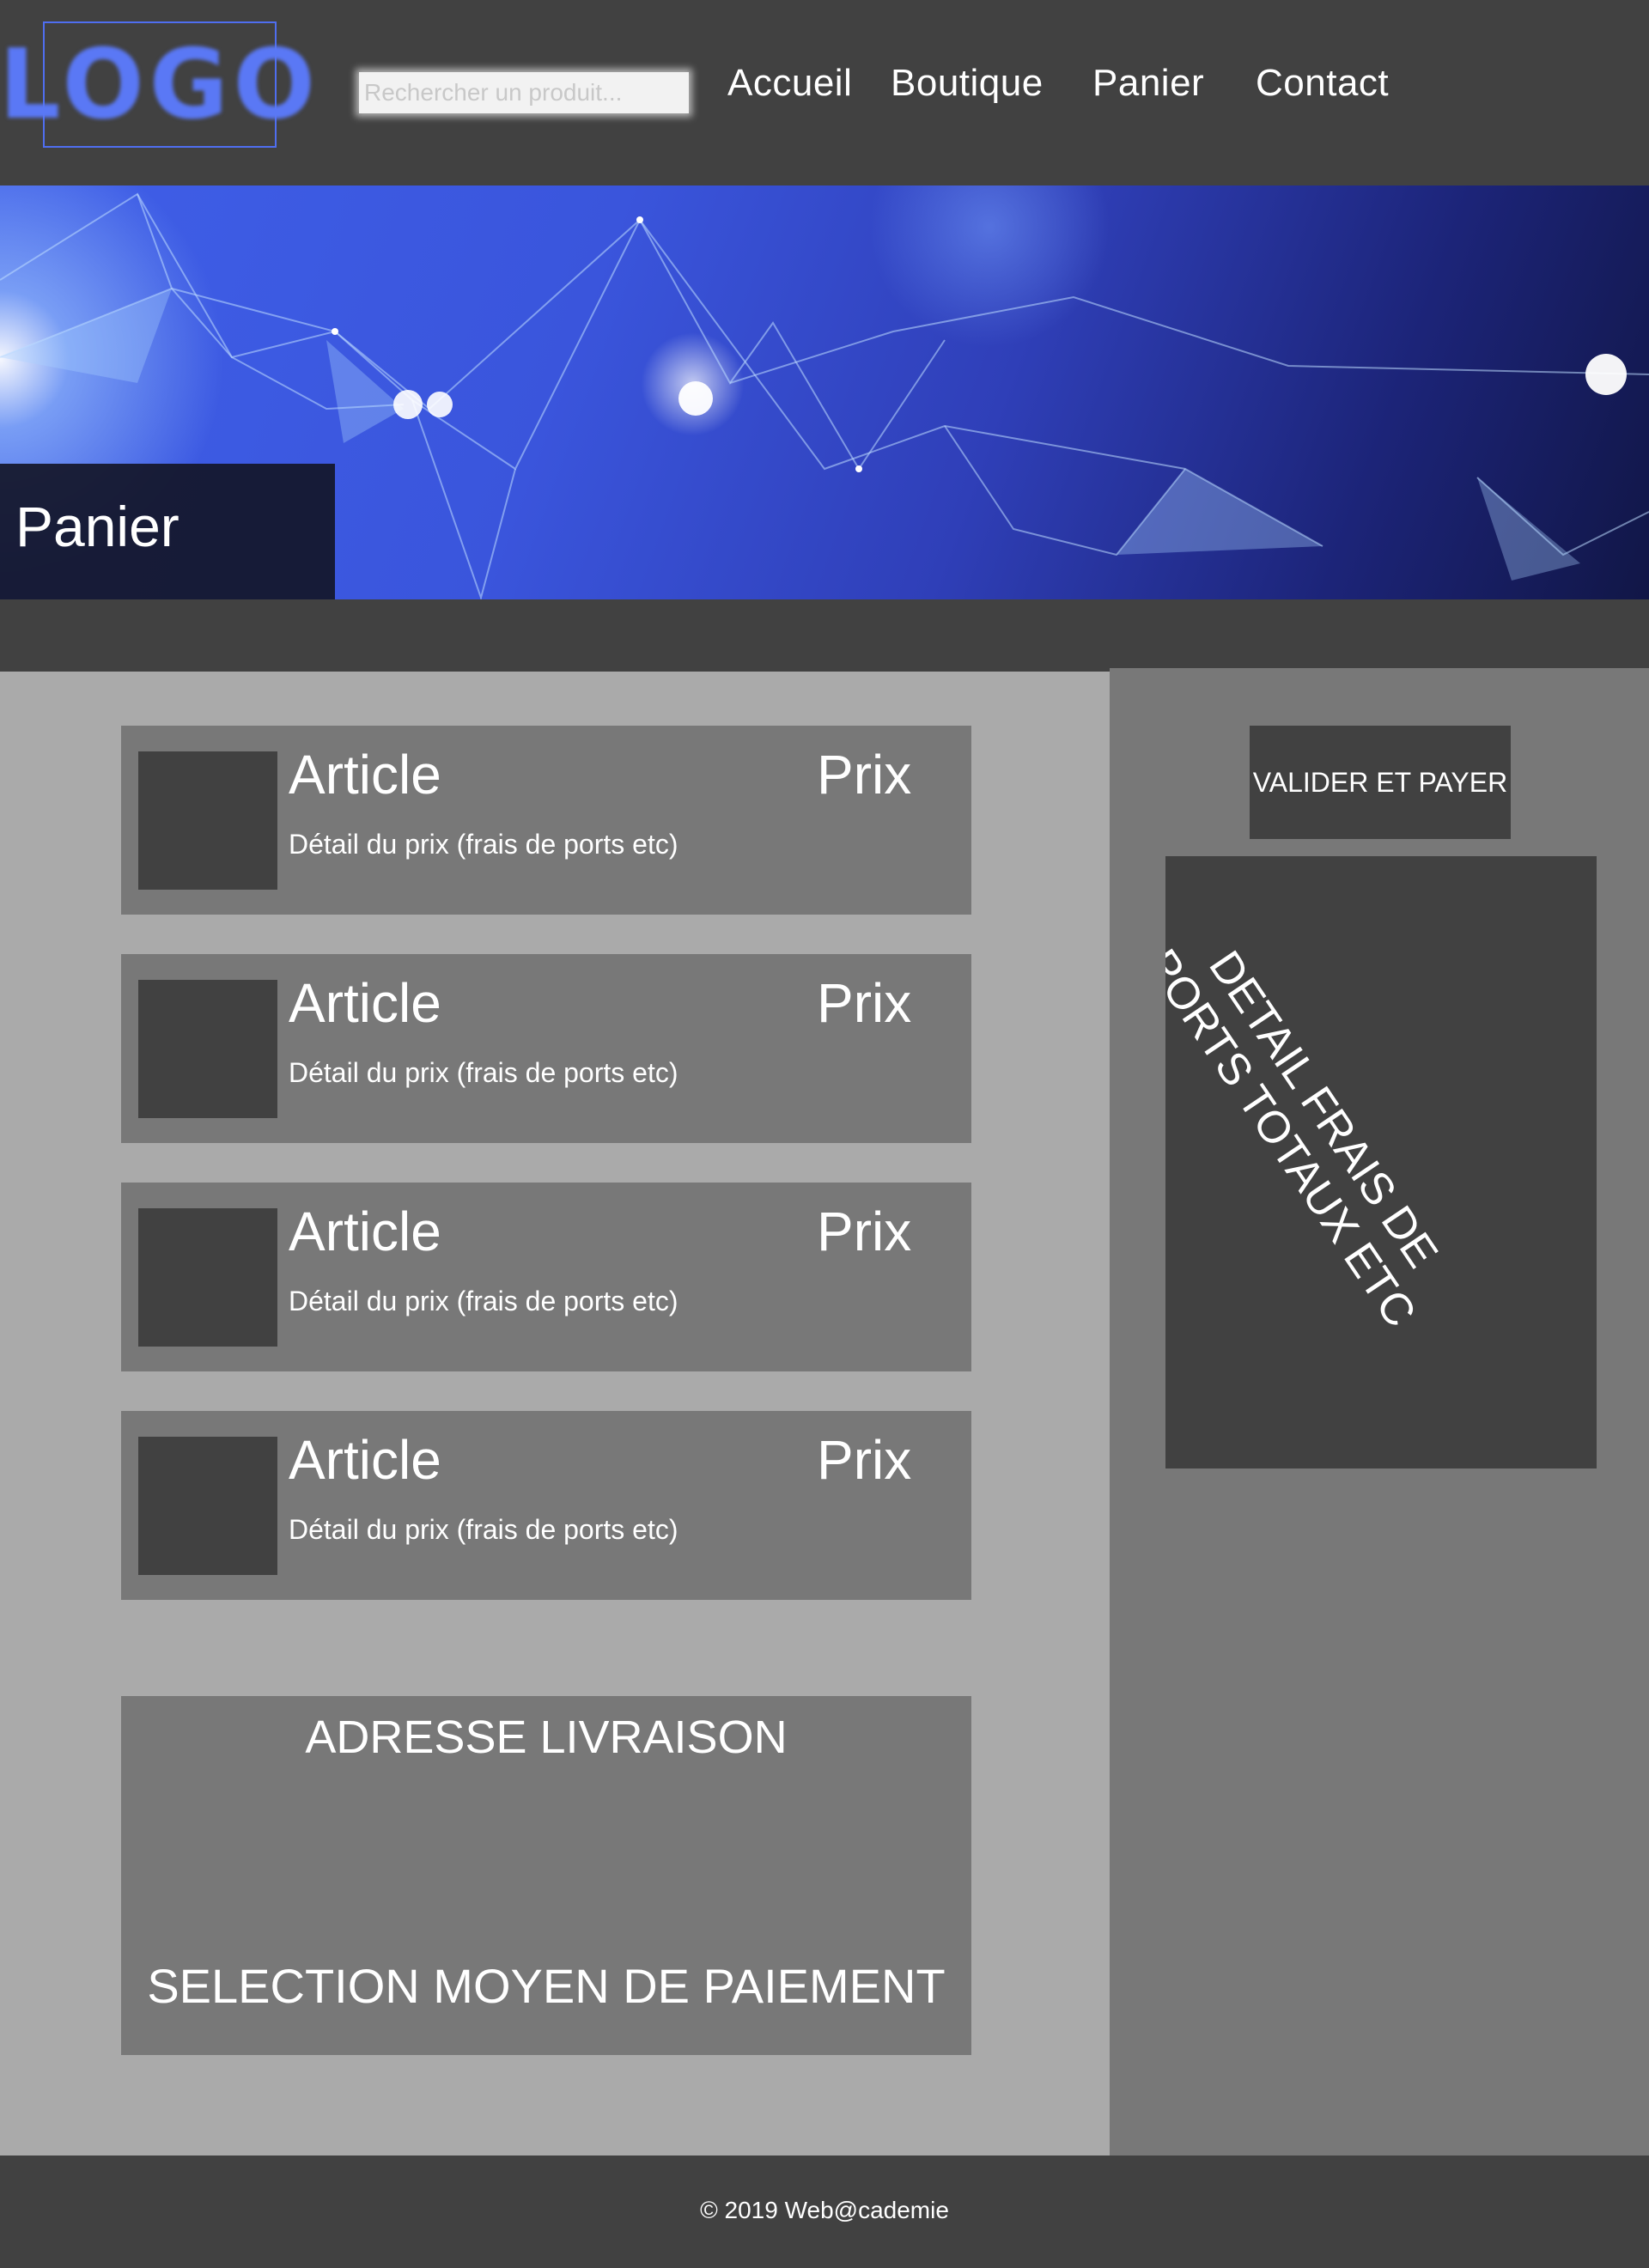 The width and height of the screenshot is (1649, 2268). I want to click on nav-accueil: Accueil, so click(789, 83).